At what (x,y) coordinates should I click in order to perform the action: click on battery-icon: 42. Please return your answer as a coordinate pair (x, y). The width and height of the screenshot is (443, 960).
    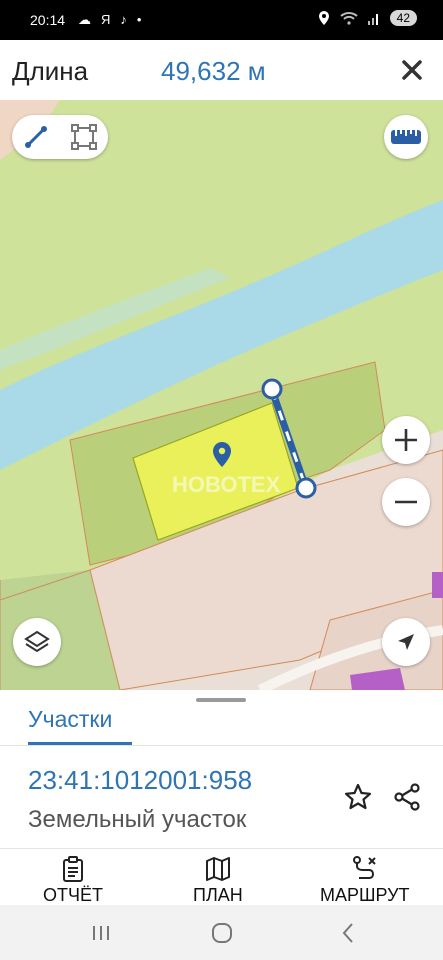
    Looking at the image, I should click on (403, 18).